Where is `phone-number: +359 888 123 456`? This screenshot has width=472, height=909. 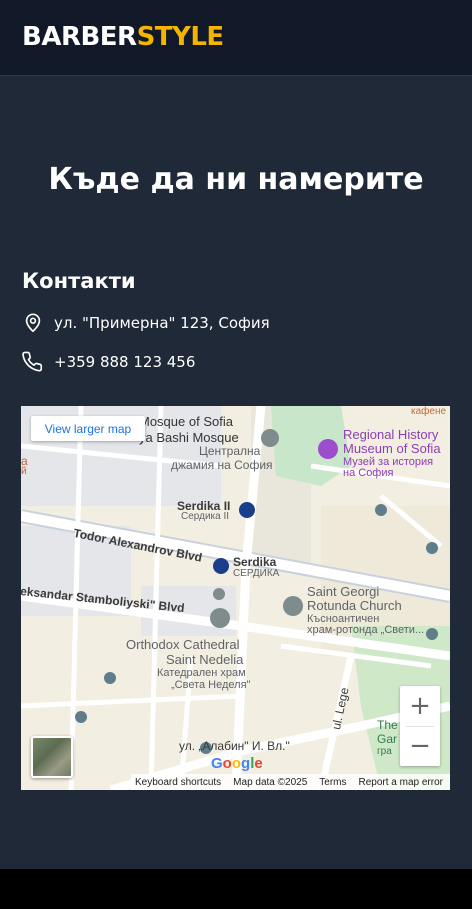 phone-number: +359 888 123 456 is located at coordinates (124, 362).